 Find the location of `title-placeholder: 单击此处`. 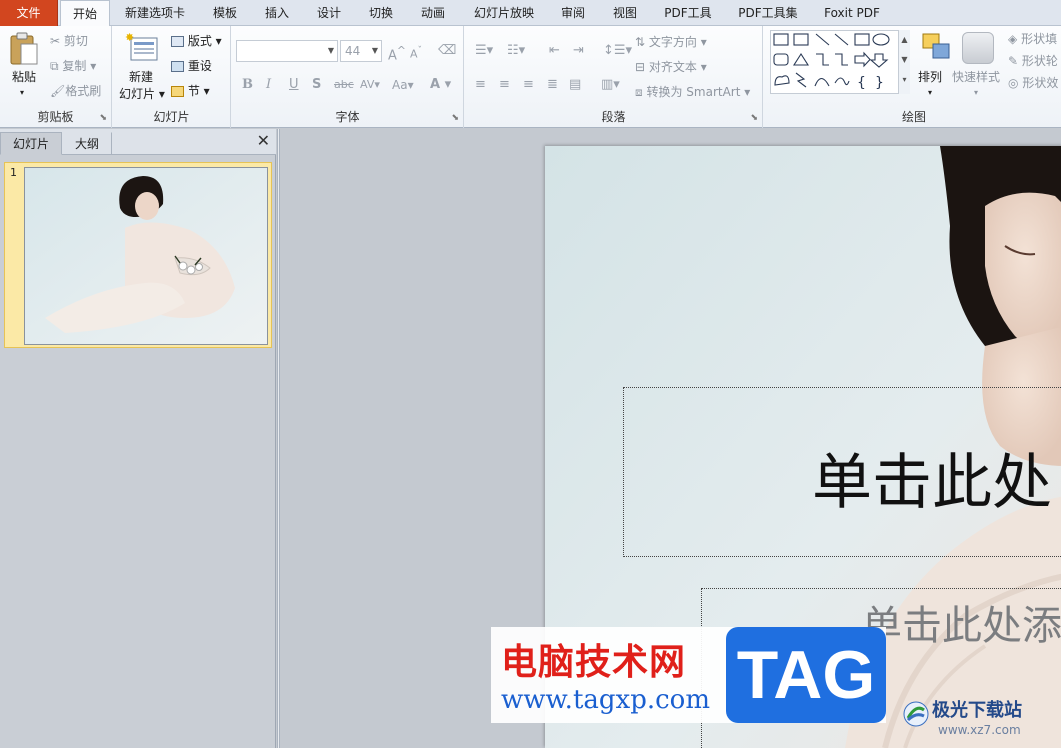

title-placeholder: 单击此处 is located at coordinates (842, 472).